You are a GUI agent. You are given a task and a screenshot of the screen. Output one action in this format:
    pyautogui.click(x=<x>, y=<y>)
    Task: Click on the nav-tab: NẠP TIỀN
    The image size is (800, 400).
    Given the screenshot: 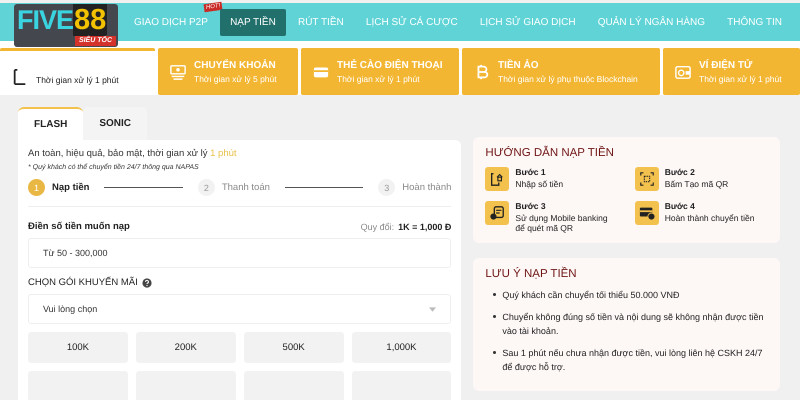 What is the action you would take?
    pyautogui.click(x=253, y=22)
    